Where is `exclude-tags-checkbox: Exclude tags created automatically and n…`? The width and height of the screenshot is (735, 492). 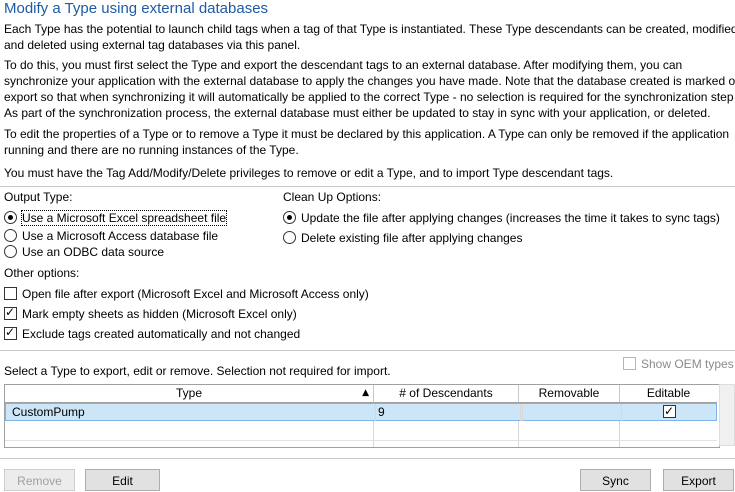
exclude-tags-checkbox: Exclude tags created automatically and n… is located at coordinates (152, 333).